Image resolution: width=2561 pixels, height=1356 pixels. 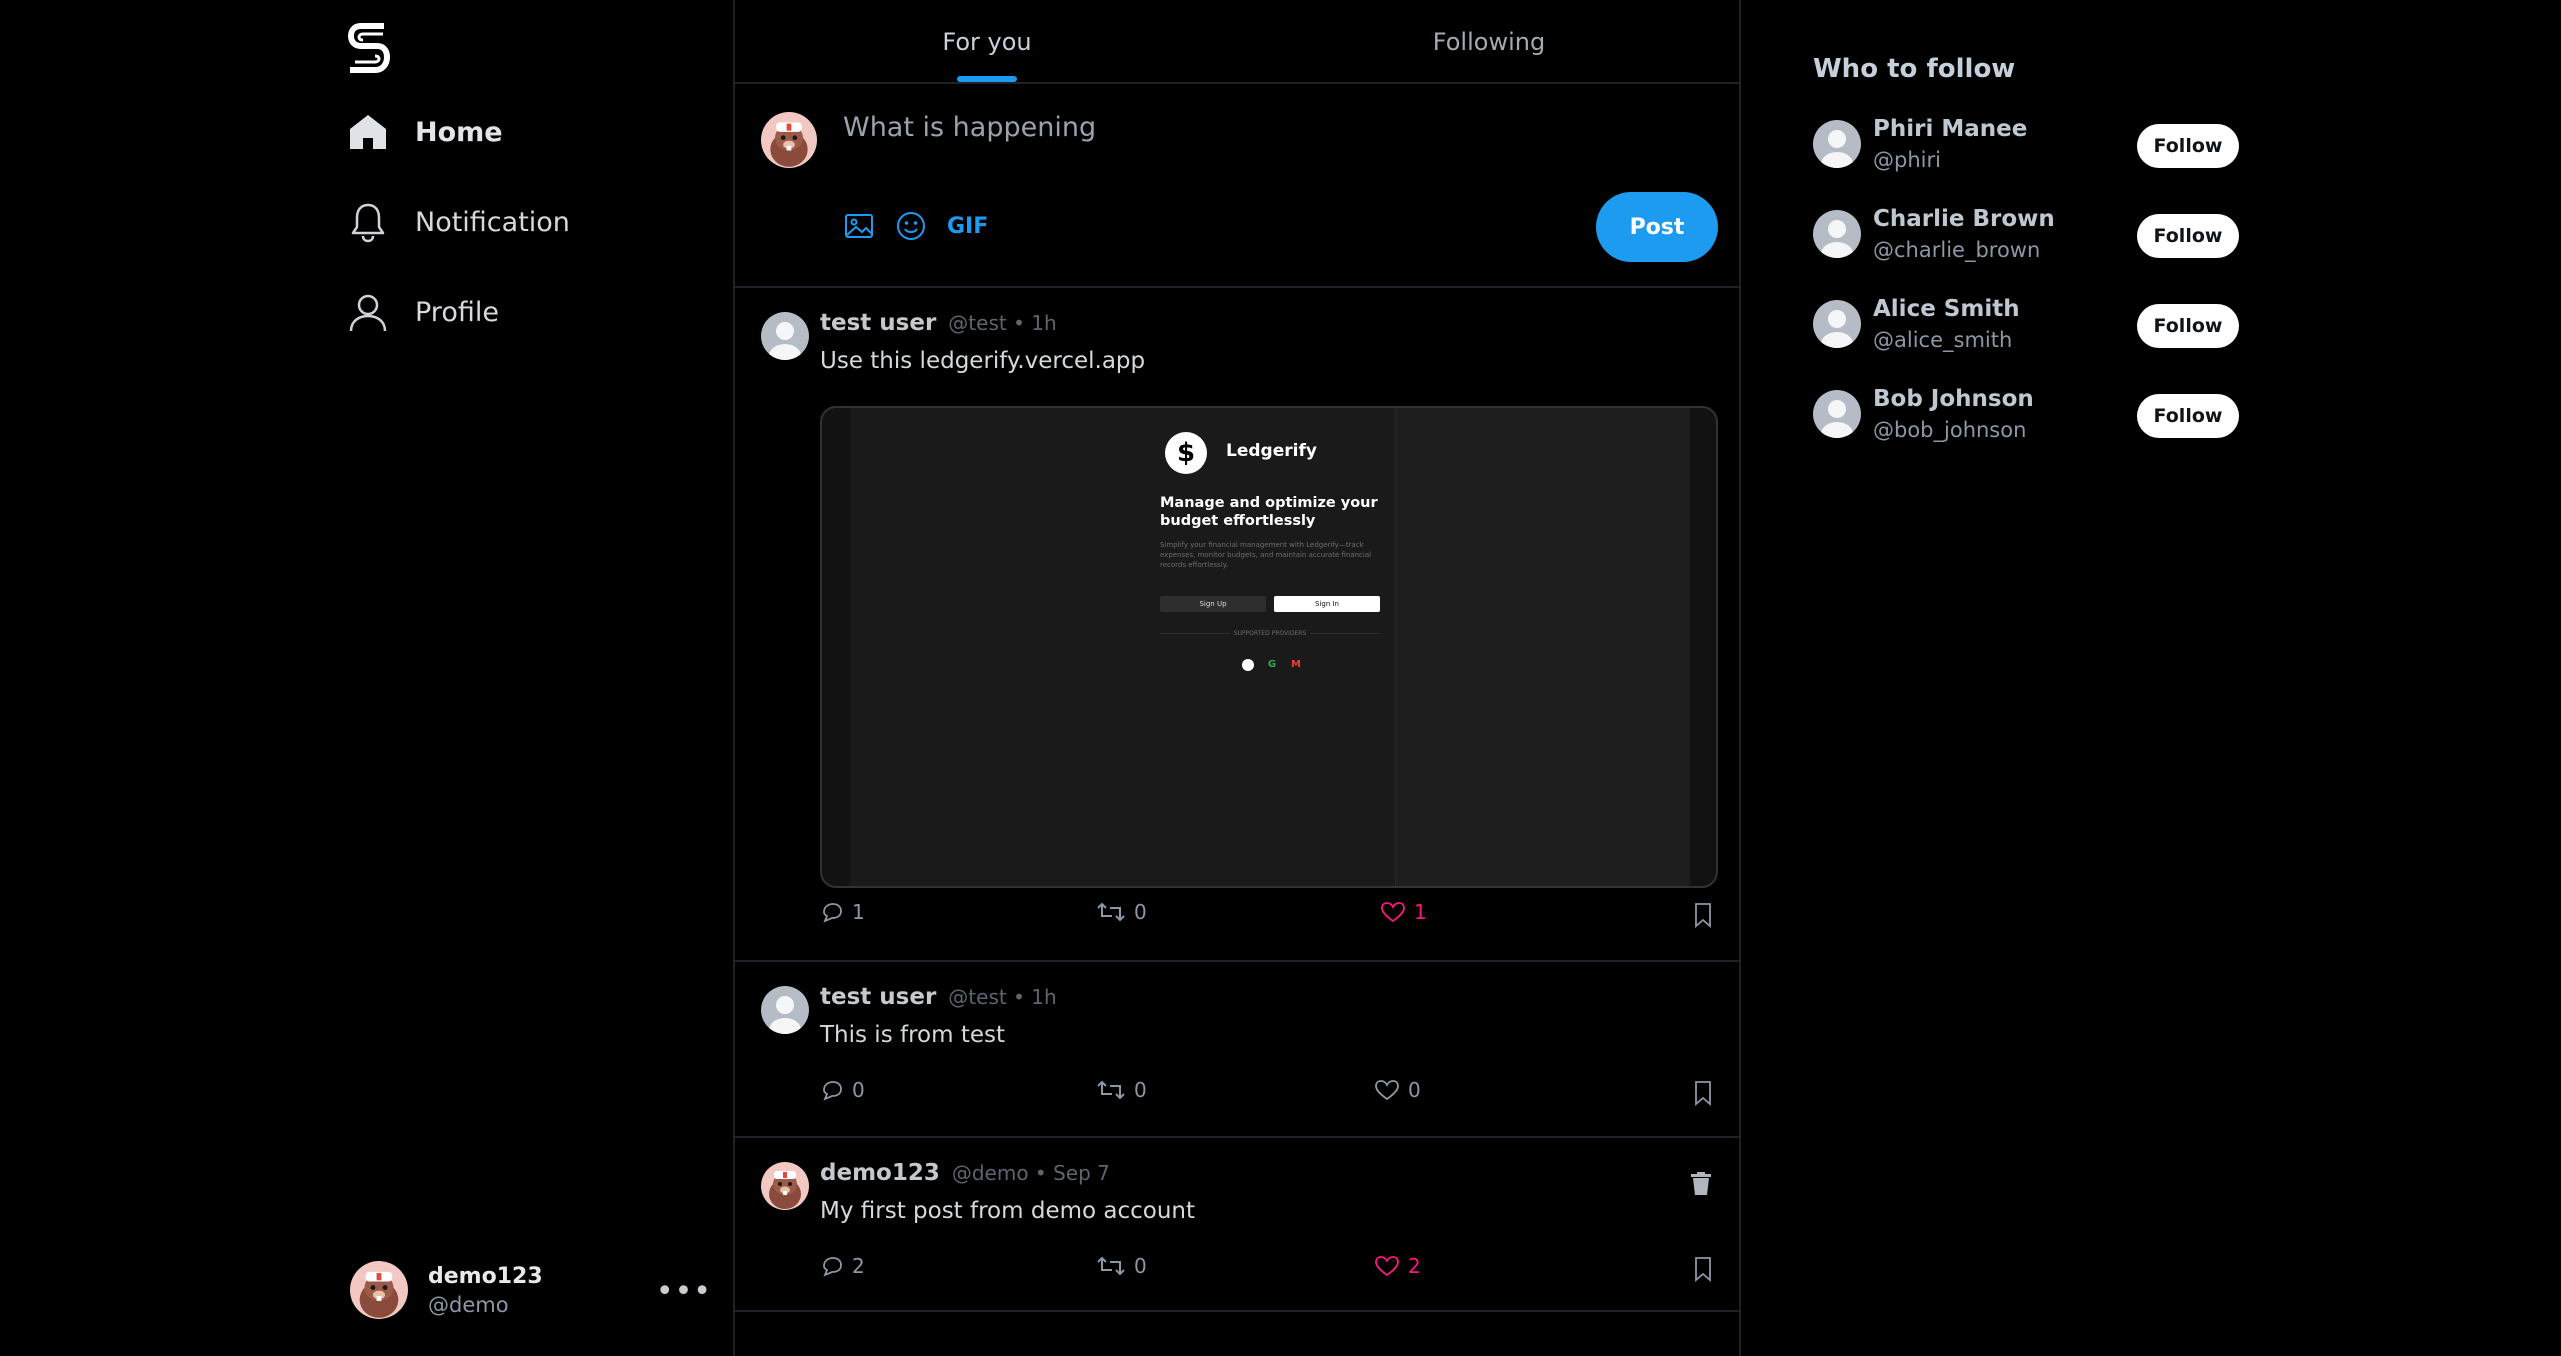 I want to click on follow-suggestion: Alice Smith @alice_smith Follow, so click(x=2063, y=326).